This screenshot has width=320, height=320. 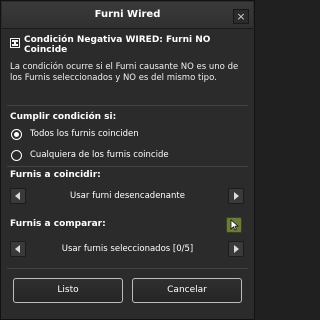 What do you see at coordinates (99, 154) in the screenshot?
I see `radio-label: Cualquiera de los furnis coincide` at bounding box center [99, 154].